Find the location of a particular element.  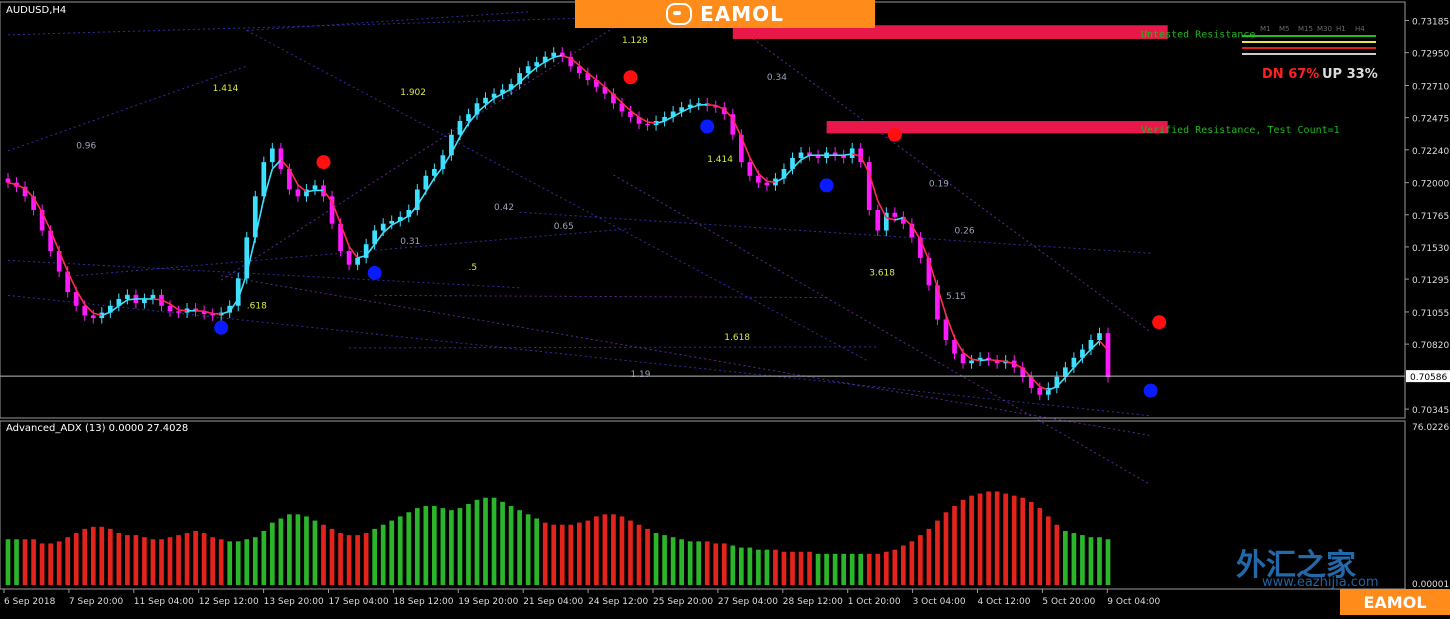

time-tick-label: 1 Oct 20:00 is located at coordinates (874, 602).